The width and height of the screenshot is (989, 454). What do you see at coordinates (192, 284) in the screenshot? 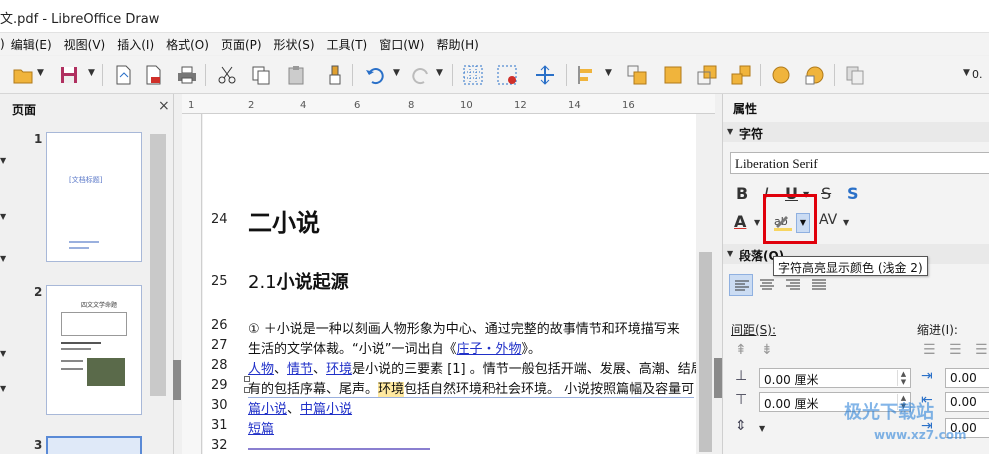
I see `vertical-ruler` at bounding box center [192, 284].